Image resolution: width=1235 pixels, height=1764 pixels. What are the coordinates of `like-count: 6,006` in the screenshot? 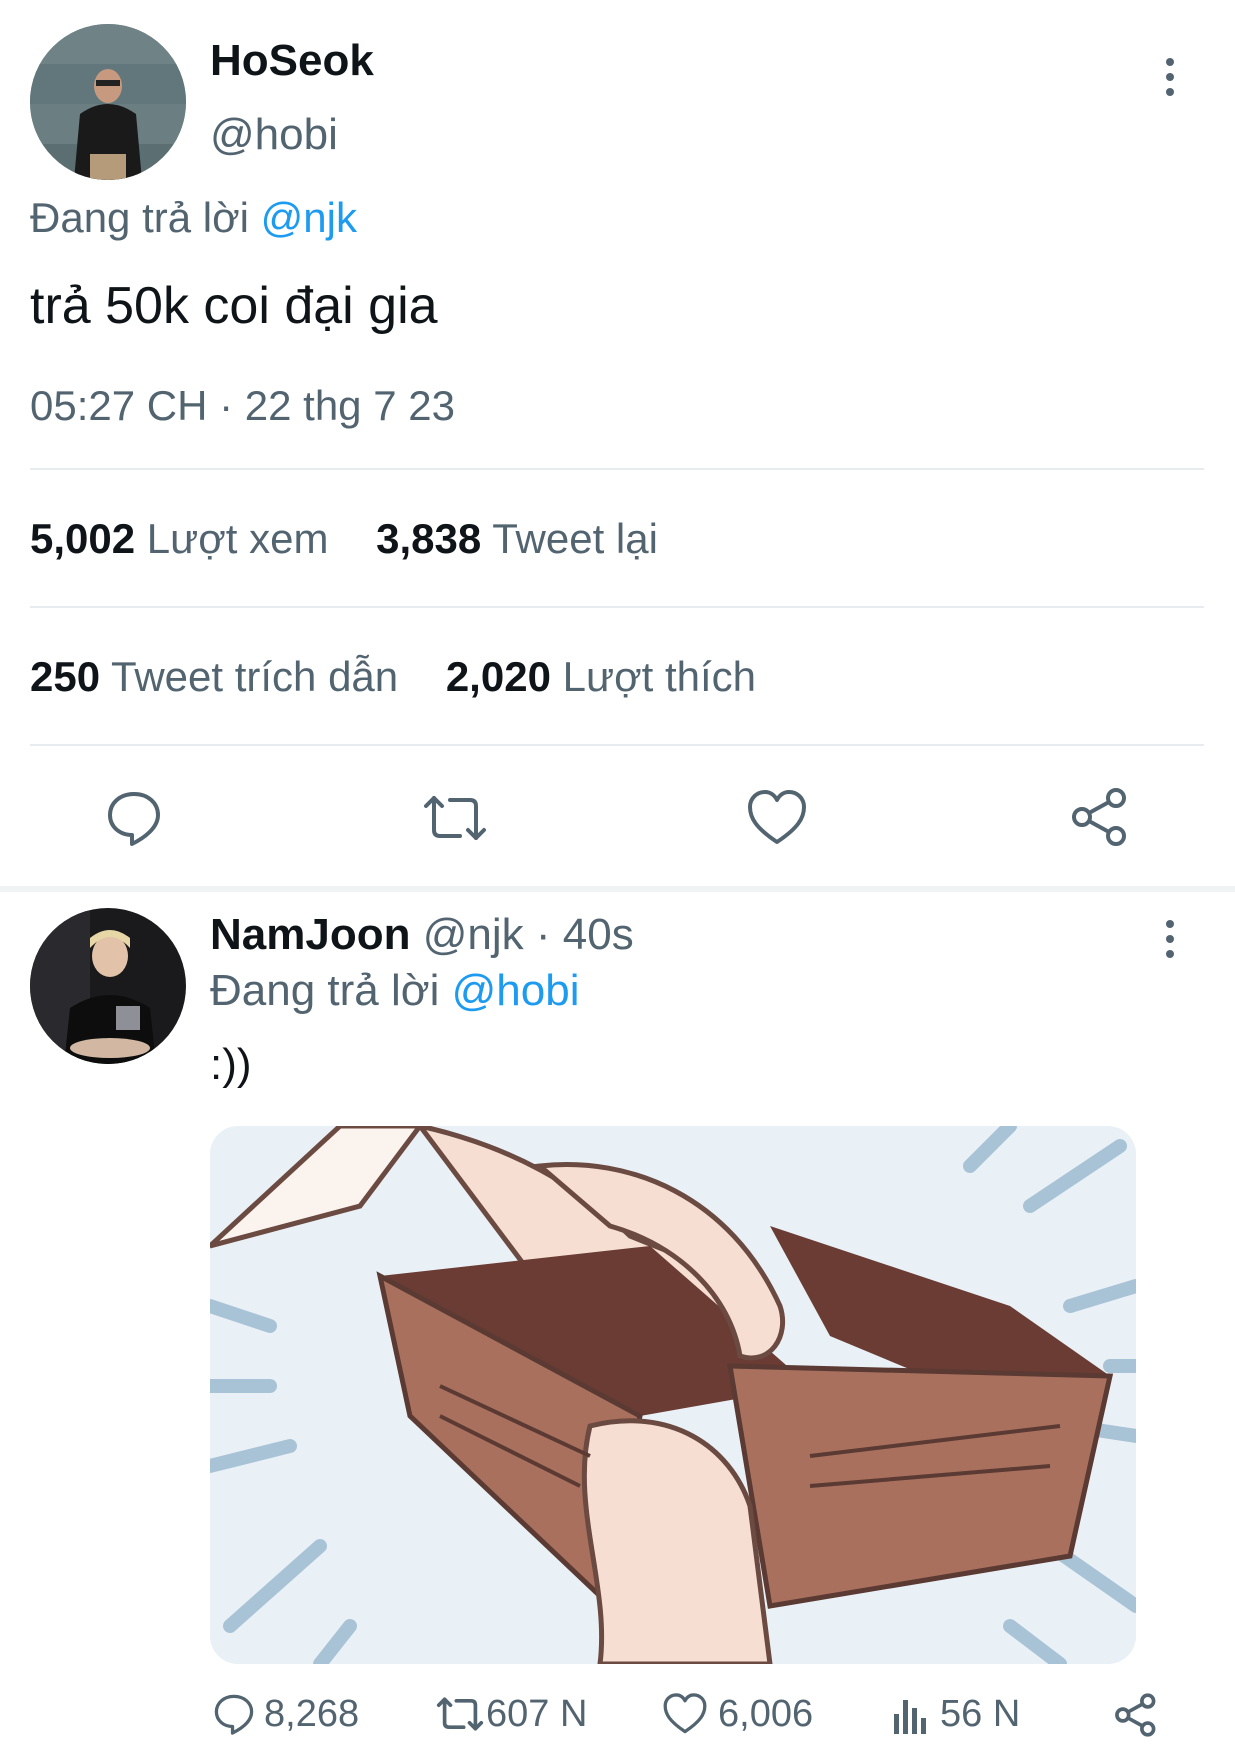 It's located at (766, 1713).